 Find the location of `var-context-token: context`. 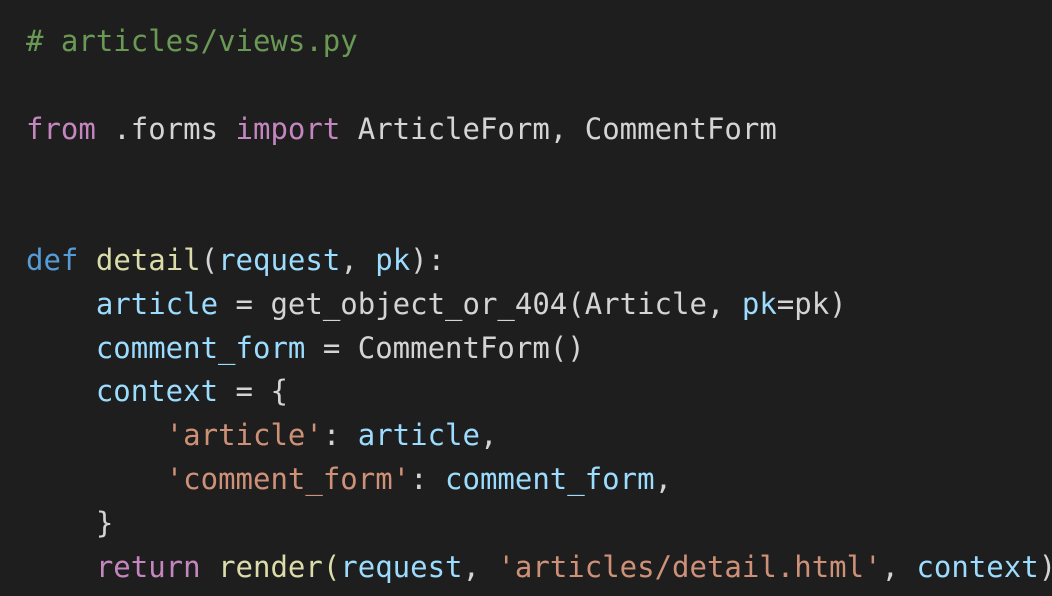

var-context-token: context is located at coordinates (157, 391).